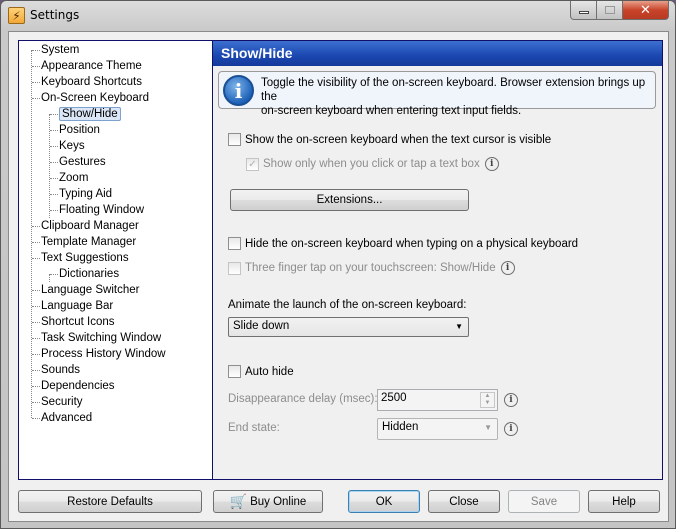 This screenshot has width=676, height=529. I want to click on tree-item-label: Security, so click(62, 402).